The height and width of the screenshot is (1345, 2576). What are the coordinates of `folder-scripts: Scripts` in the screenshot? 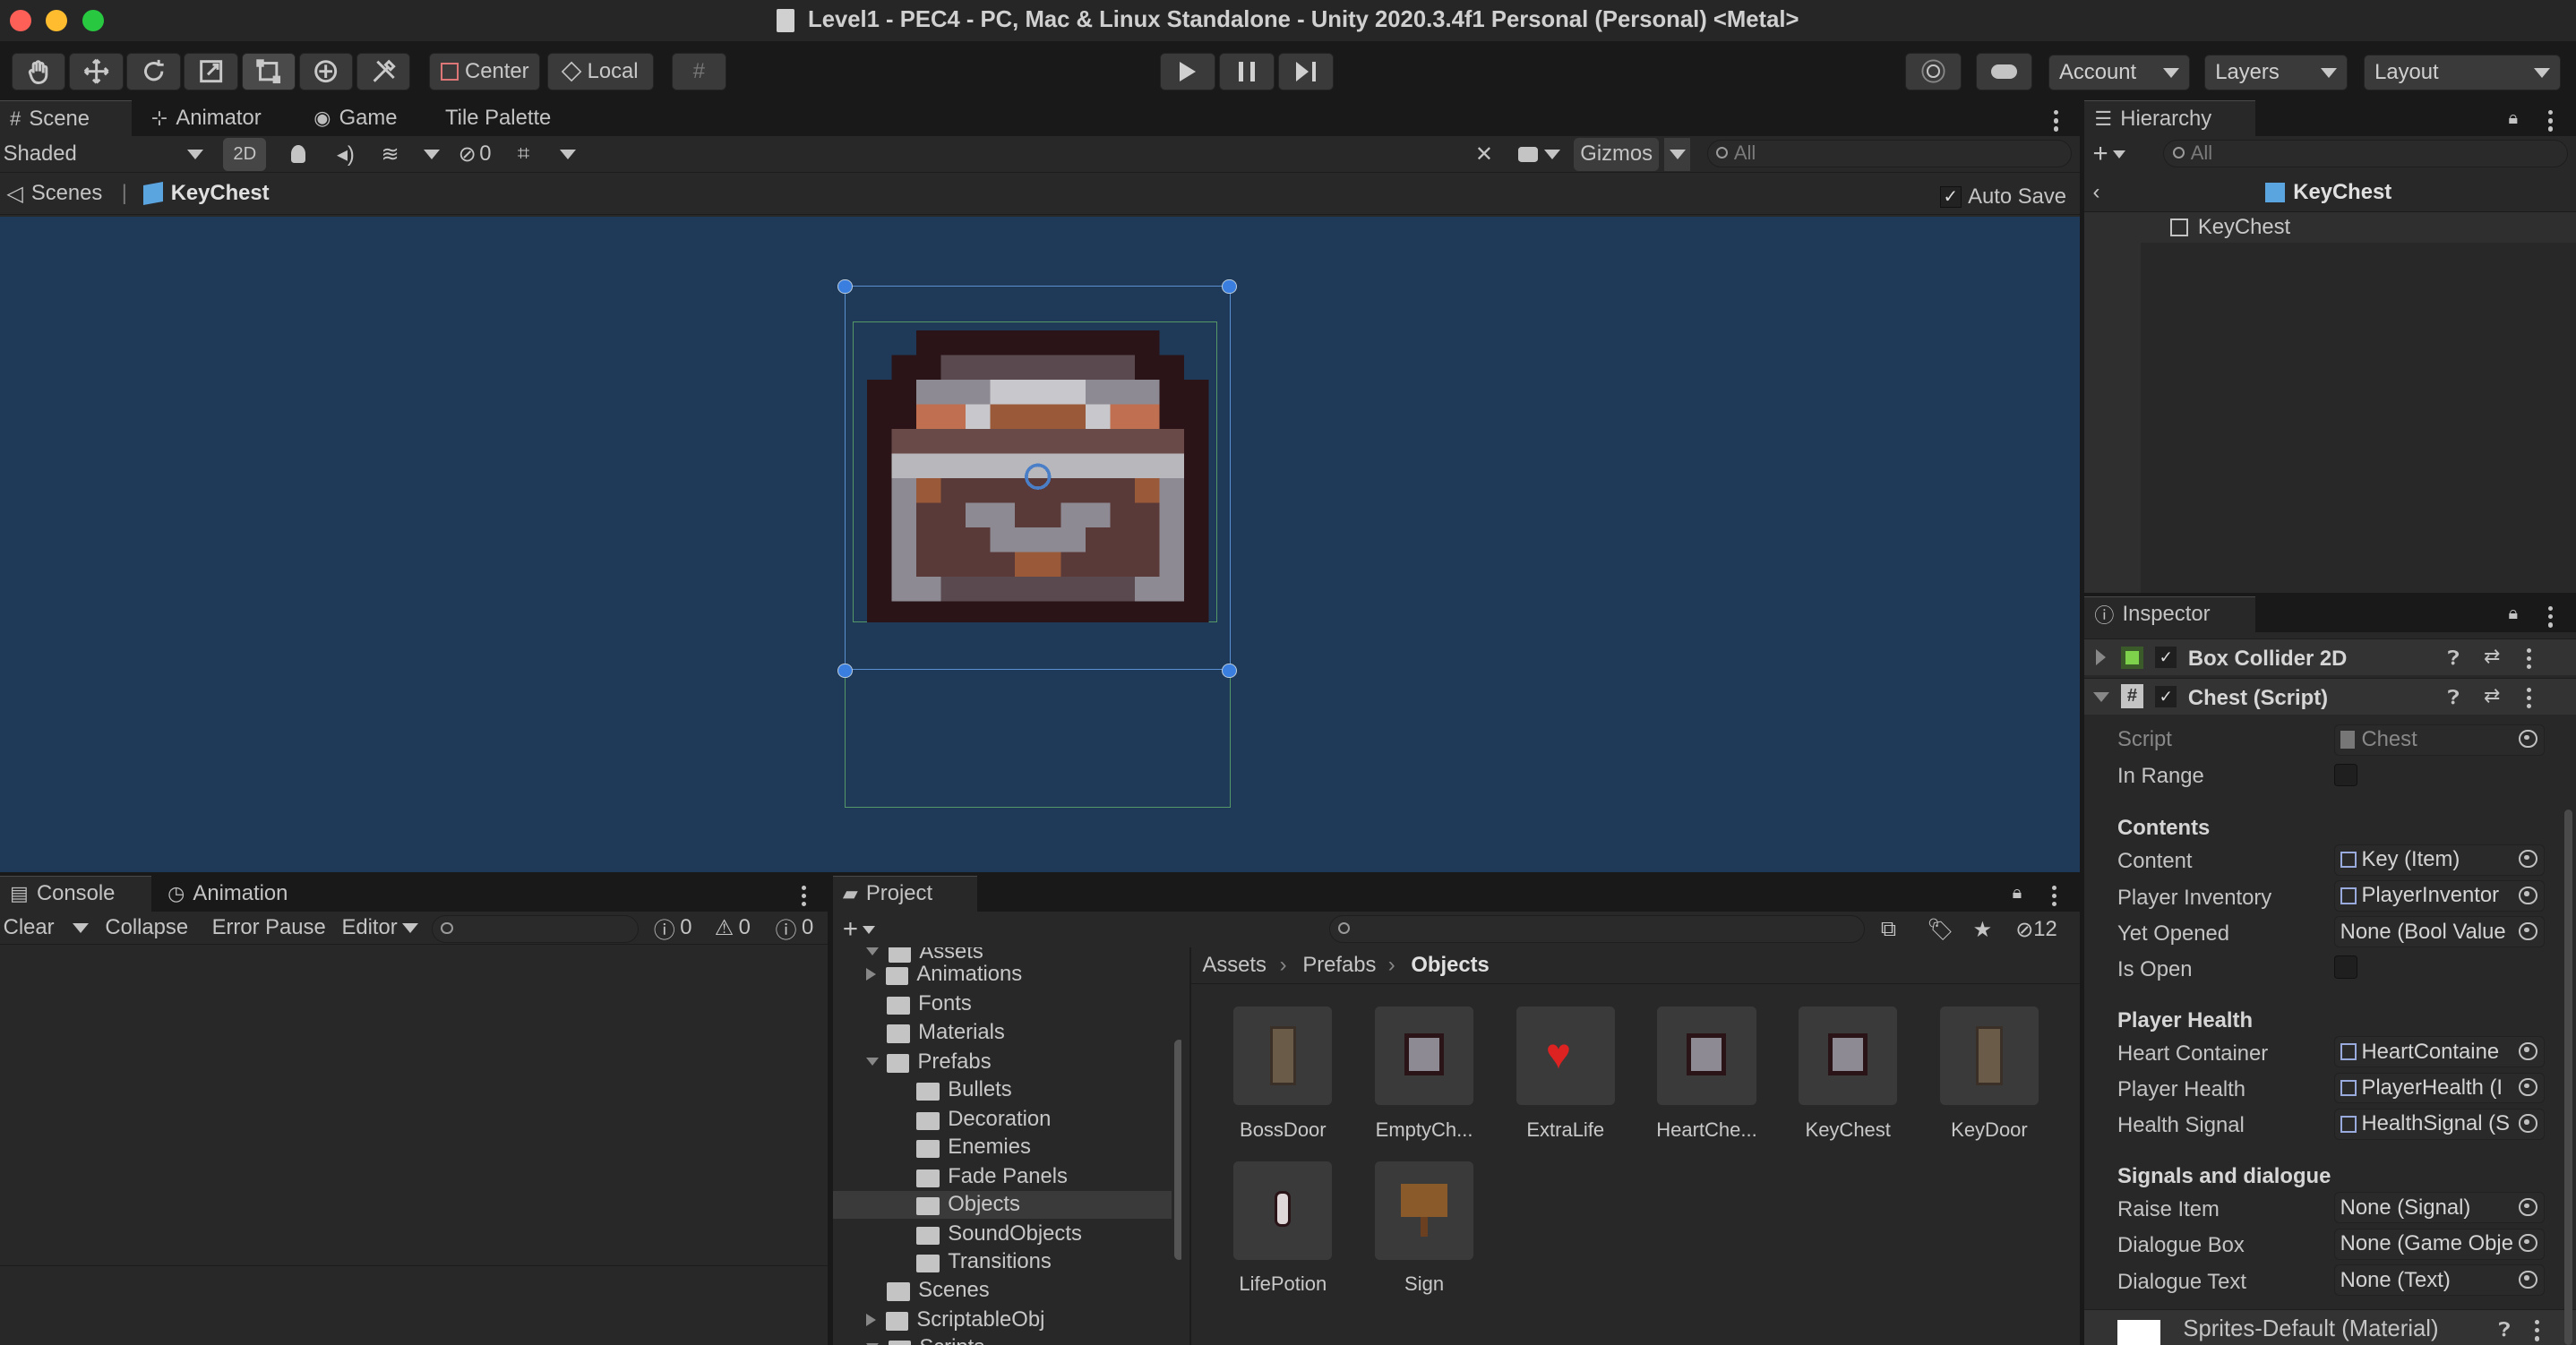 It's located at (924, 1339).